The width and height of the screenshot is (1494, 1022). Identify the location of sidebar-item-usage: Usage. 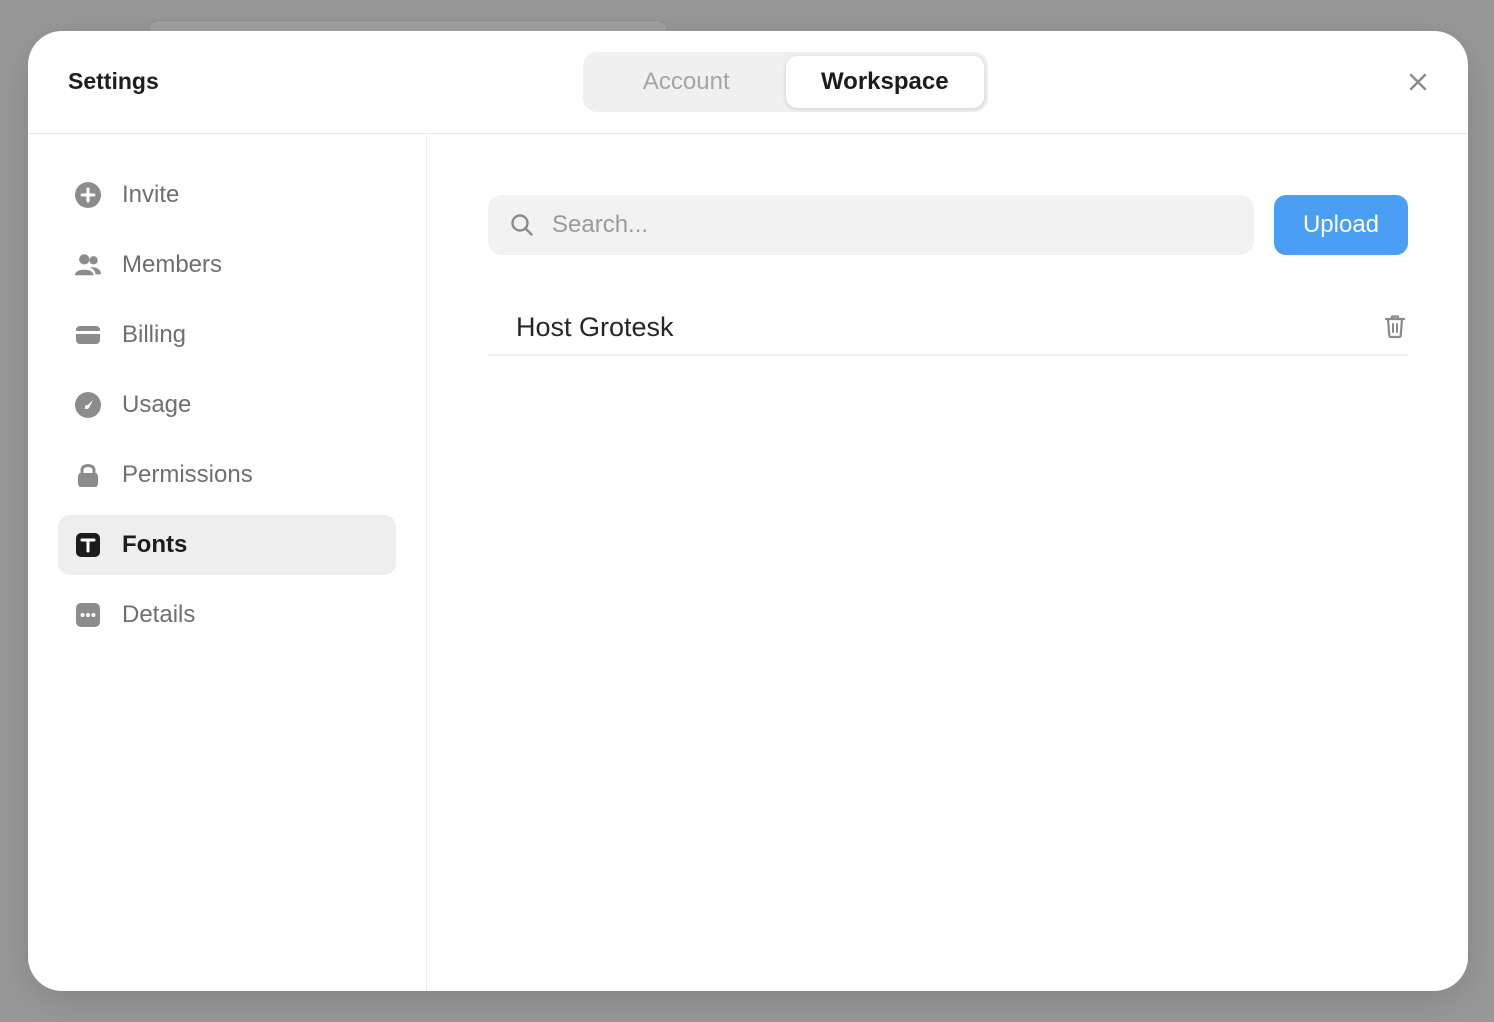
(227, 405).